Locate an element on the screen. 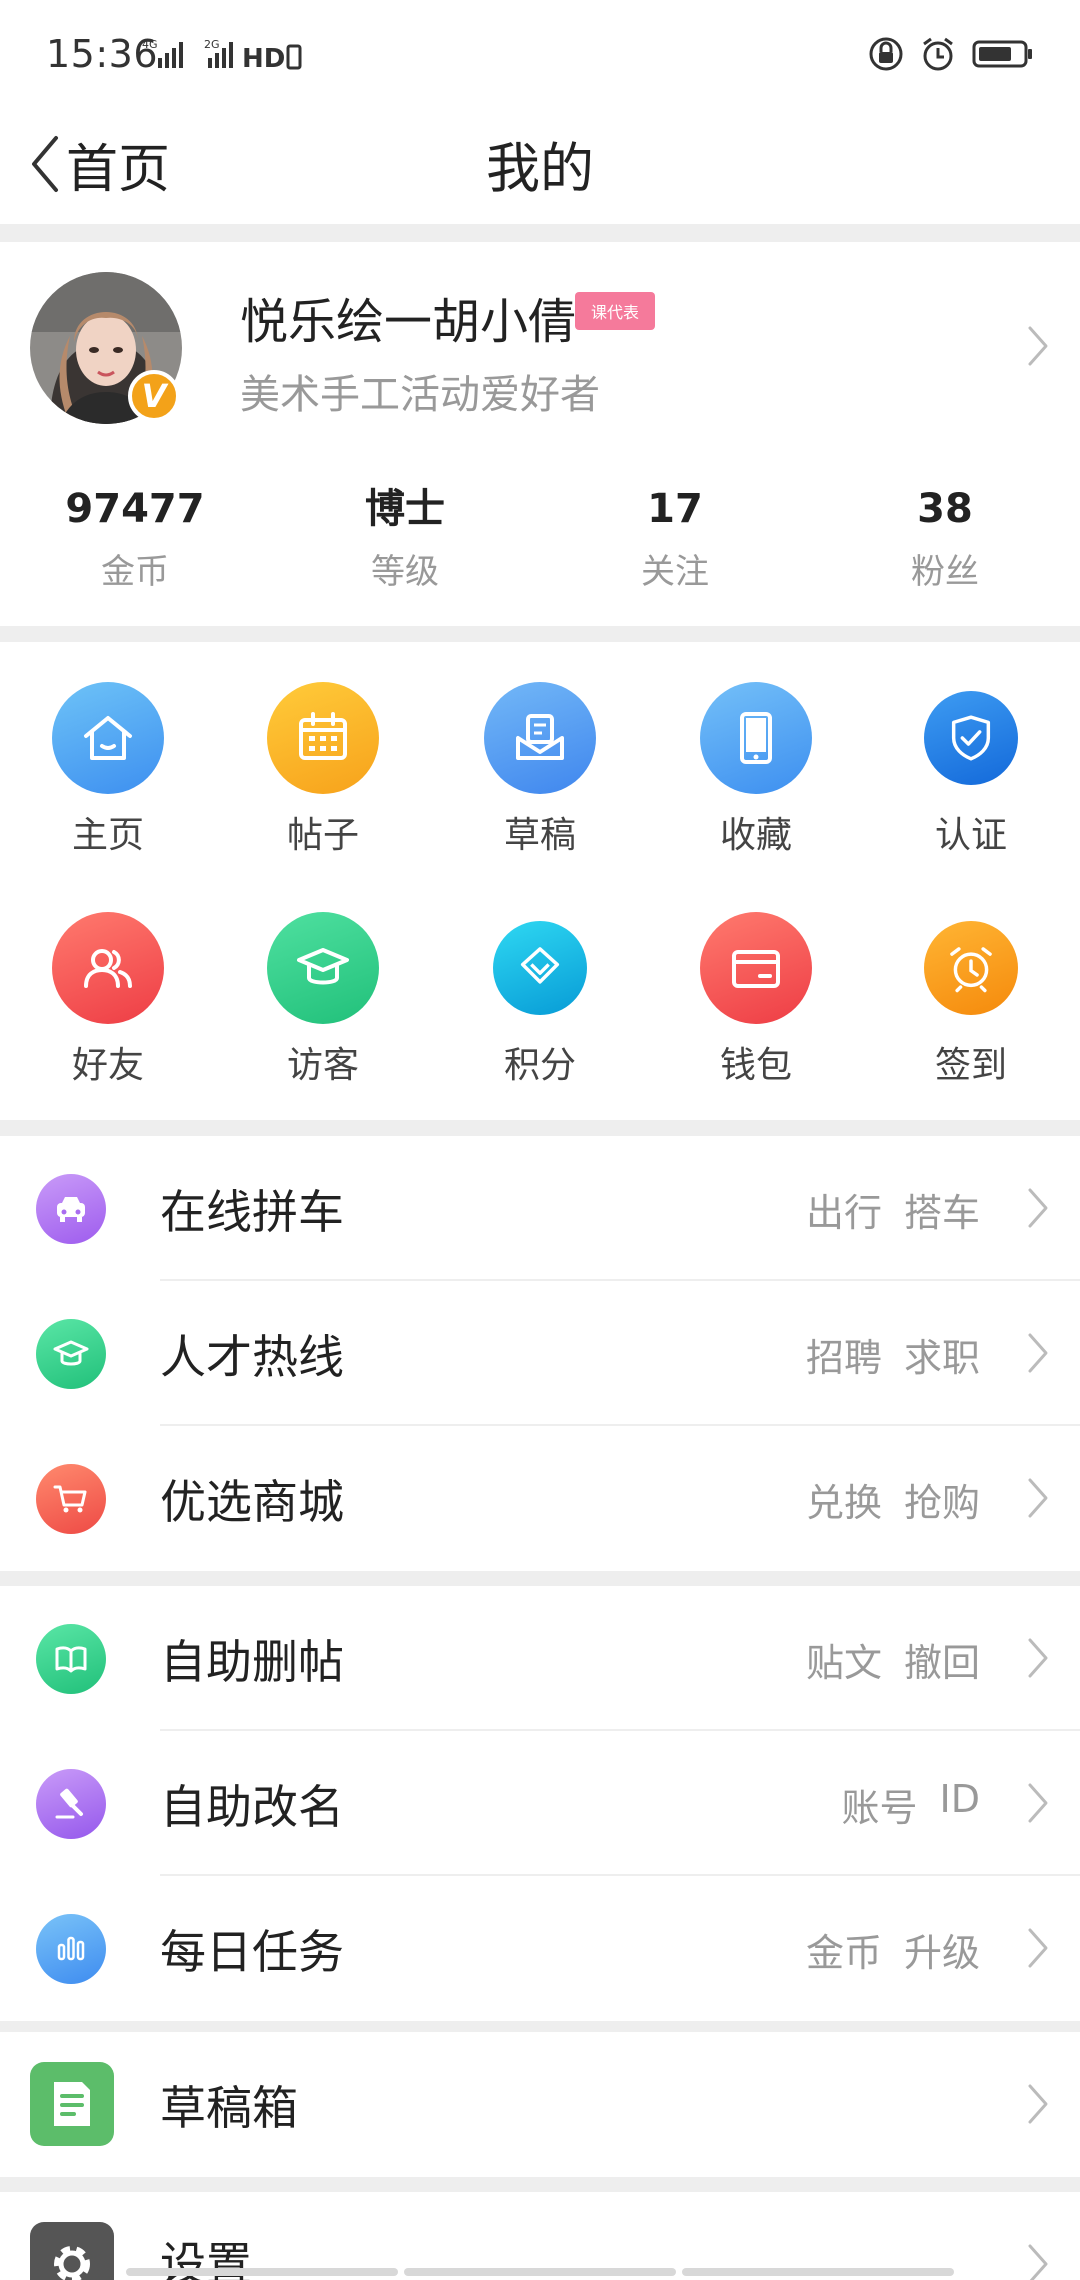 The width and height of the screenshot is (1080, 2280). grid-item-favorites: 收藏 is located at coordinates (756, 770).